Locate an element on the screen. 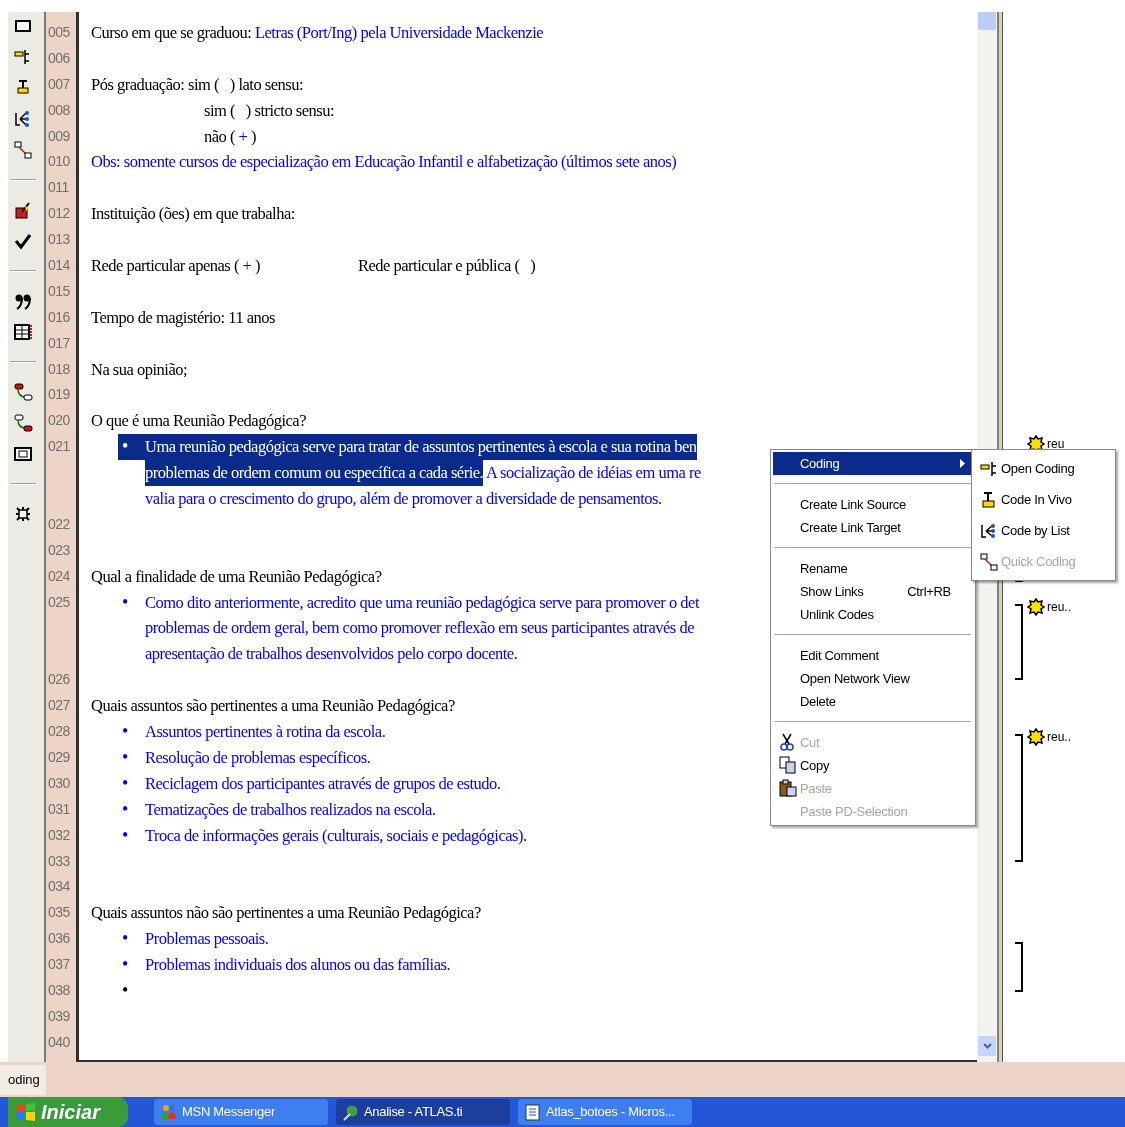 The width and height of the screenshot is (1125, 1127). document-text: Pós graduação: sim ( ) lato sensu: is located at coordinates (197, 84).